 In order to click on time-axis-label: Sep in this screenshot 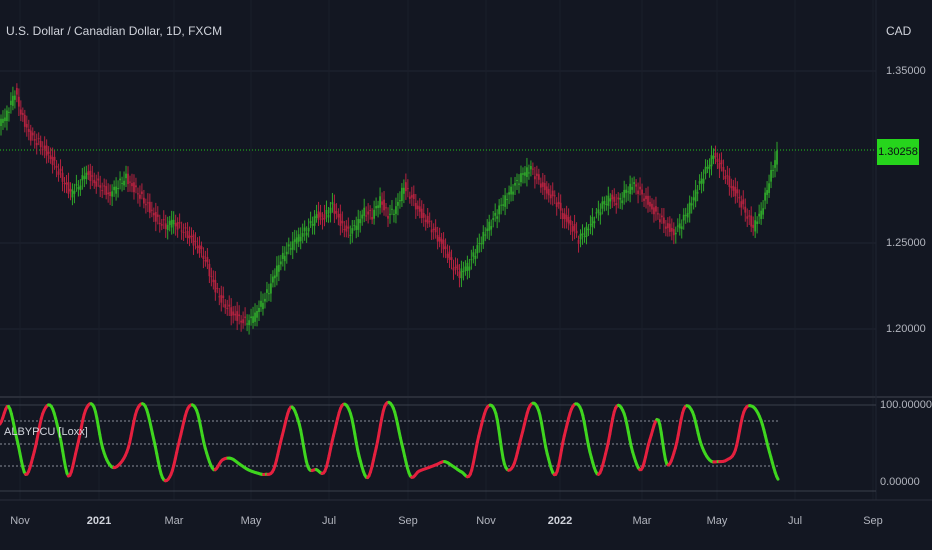, I will do `click(408, 521)`.